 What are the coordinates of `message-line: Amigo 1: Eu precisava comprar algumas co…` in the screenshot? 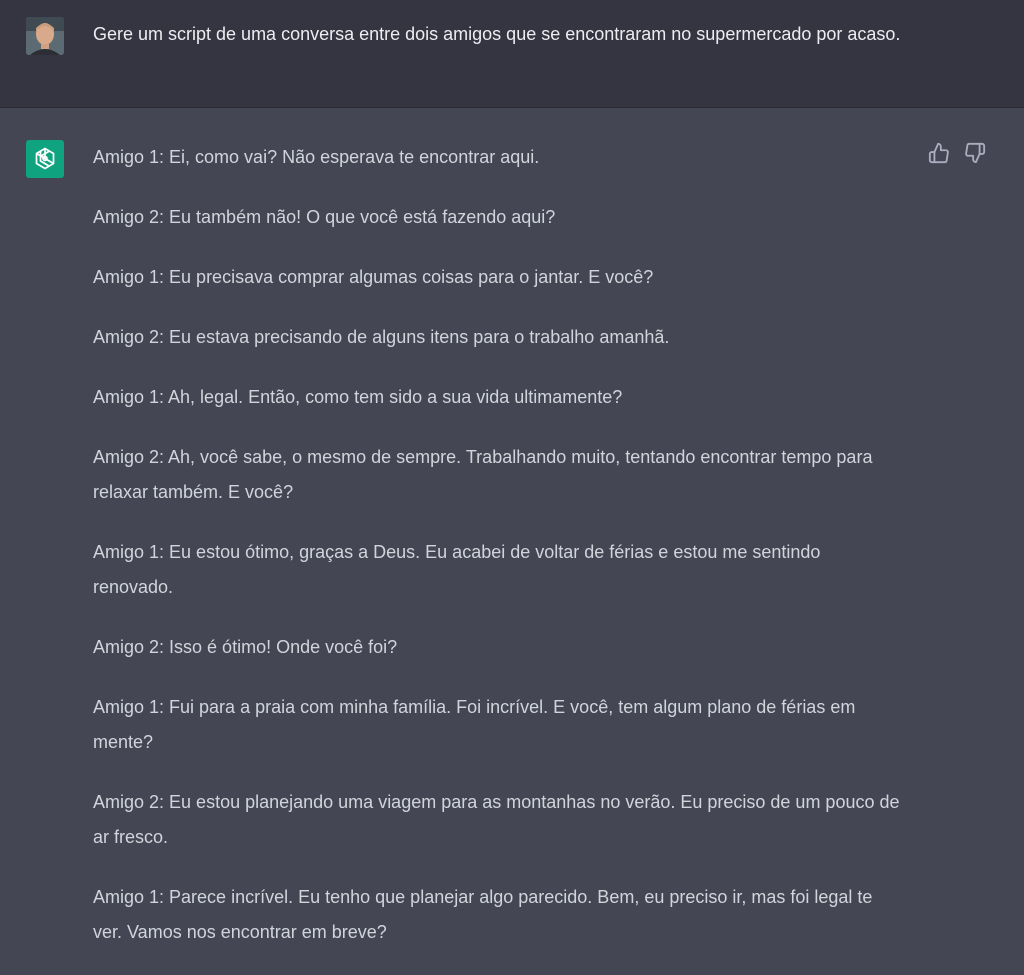 It's located at (373, 277).